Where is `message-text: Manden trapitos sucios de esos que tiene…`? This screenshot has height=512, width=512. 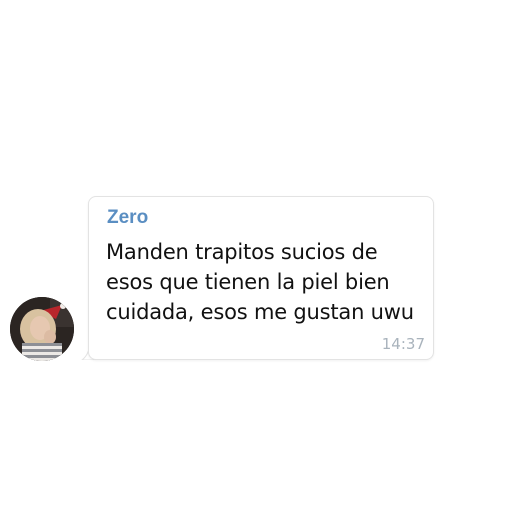
message-text: Manden trapitos sucios de esos que tiene… is located at coordinates (260, 282).